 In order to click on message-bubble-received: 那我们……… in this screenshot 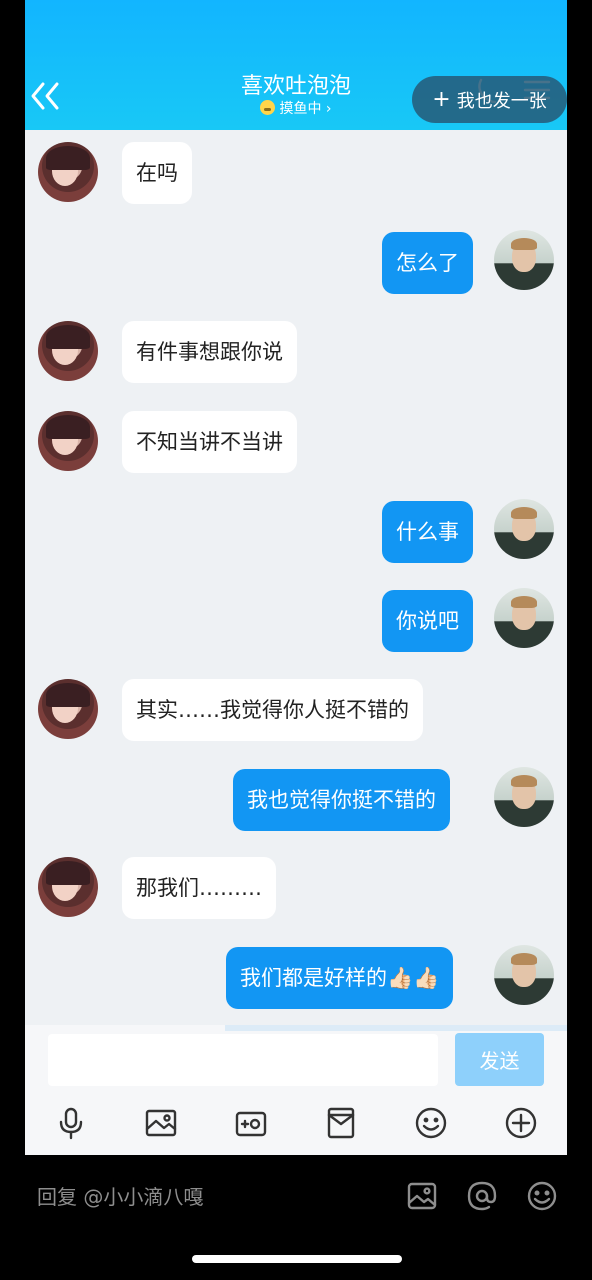, I will do `click(199, 888)`.